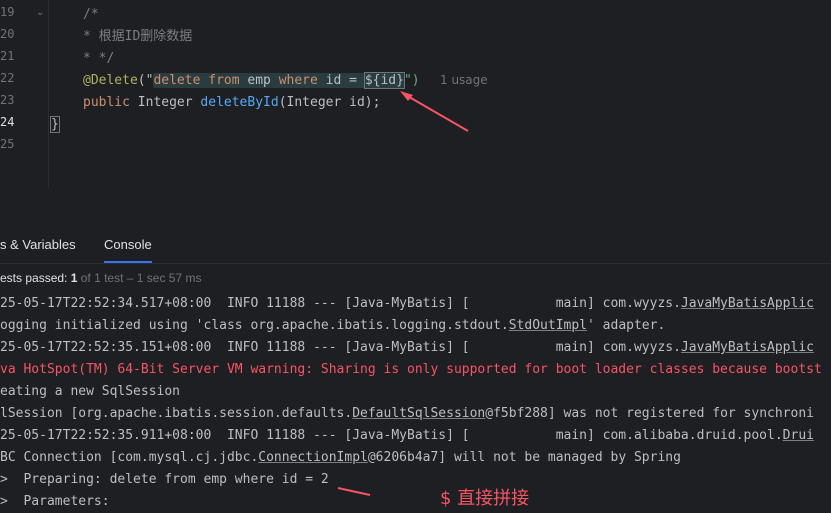 Image resolution: width=831 pixels, height=513 pixels. Describe the element at coordinates (7, 122) in the screenshot. I see `line-number-current: 24` at that location.